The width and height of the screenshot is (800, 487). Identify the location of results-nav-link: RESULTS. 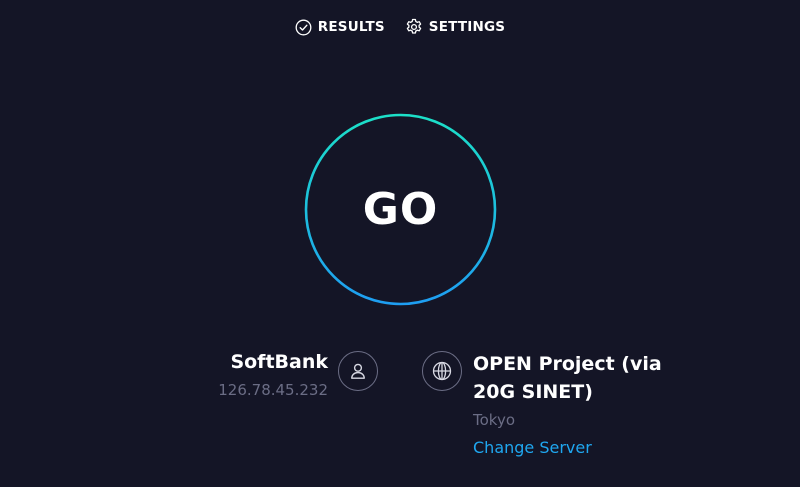
(340, 27).